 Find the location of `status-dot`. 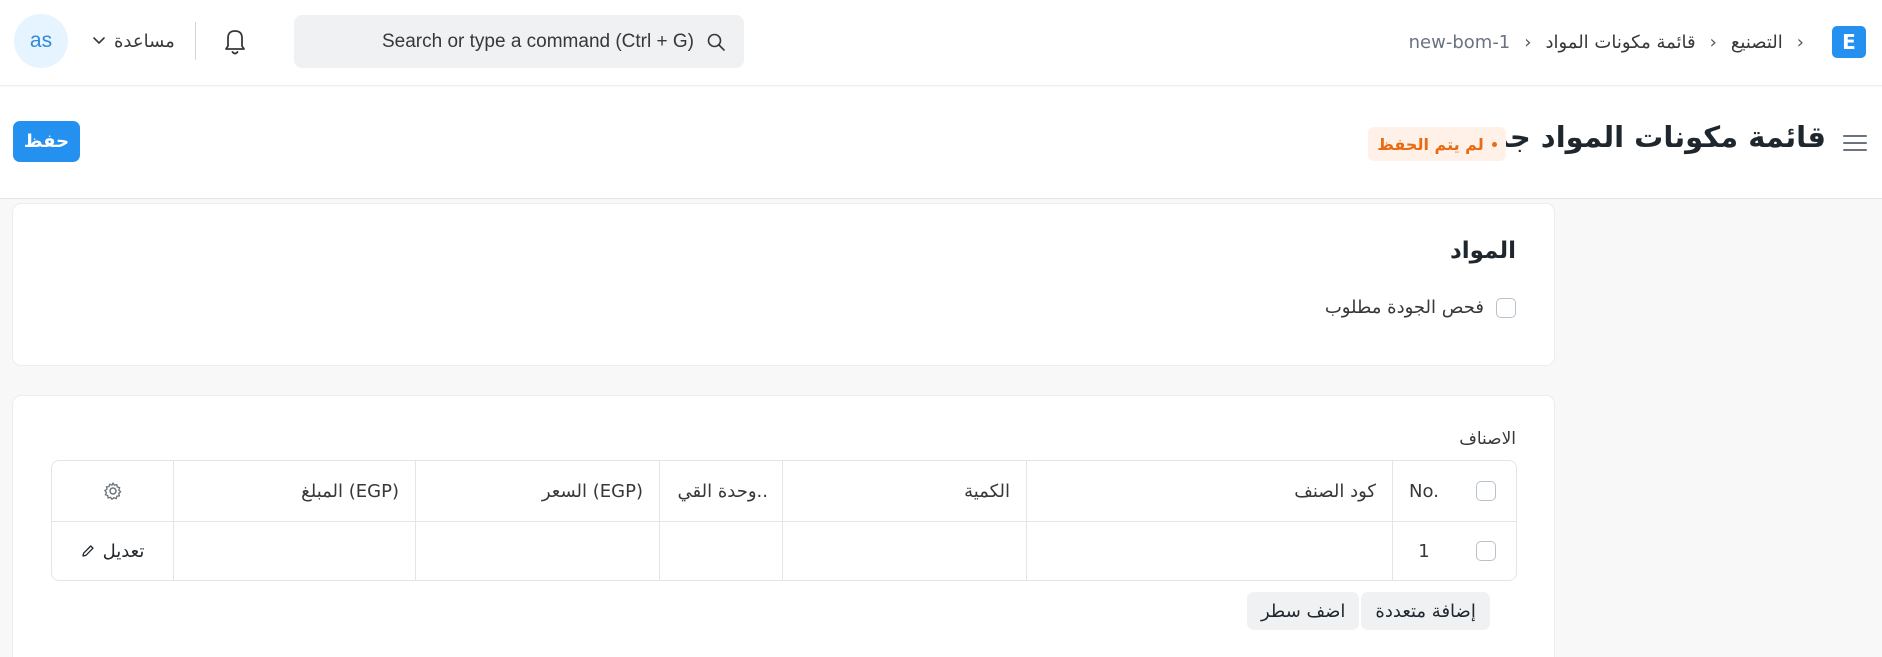

status-dot is located at coordinates (1494, 144).